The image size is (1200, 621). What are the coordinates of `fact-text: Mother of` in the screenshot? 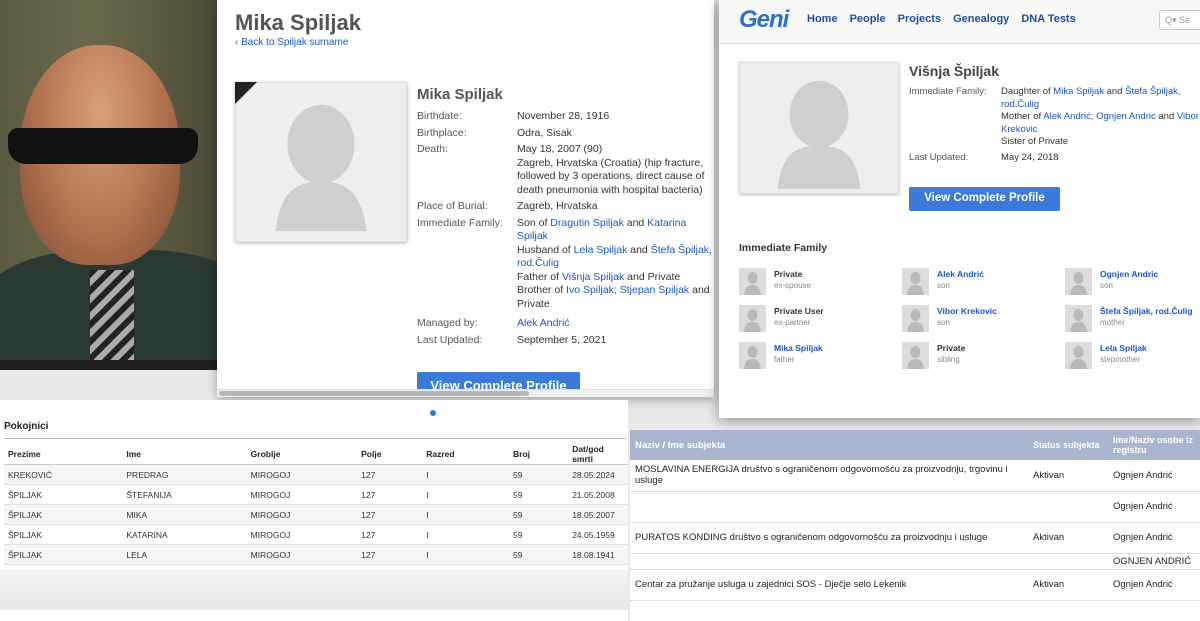 It's located at (1021, 116).